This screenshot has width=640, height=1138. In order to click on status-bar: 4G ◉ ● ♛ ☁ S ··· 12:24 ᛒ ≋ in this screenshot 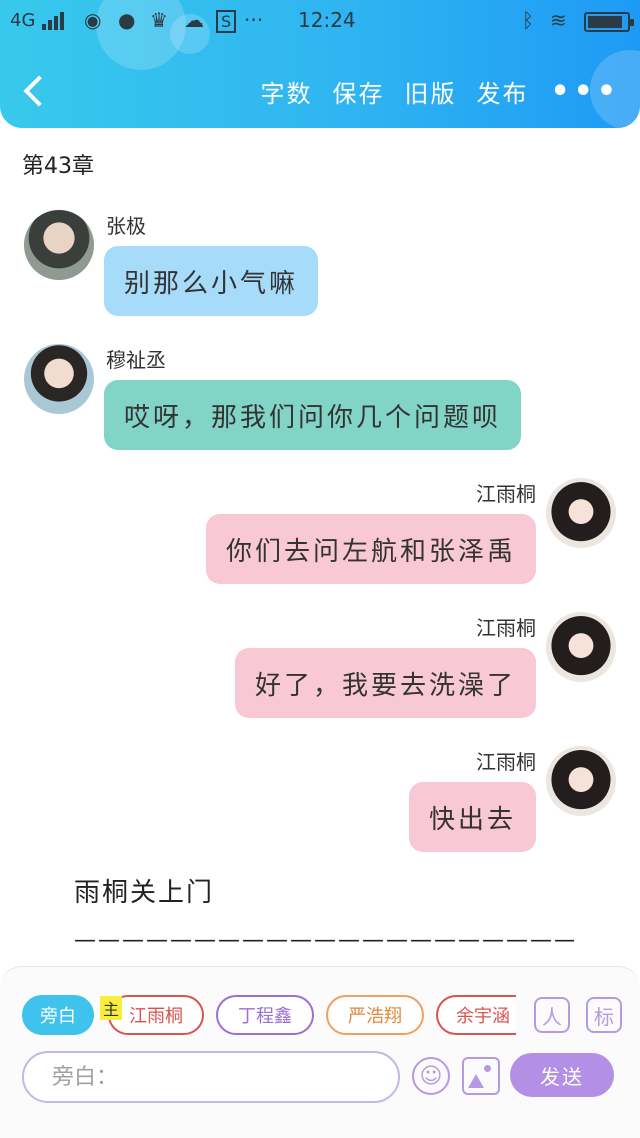, I will do `click(320, 22)`.